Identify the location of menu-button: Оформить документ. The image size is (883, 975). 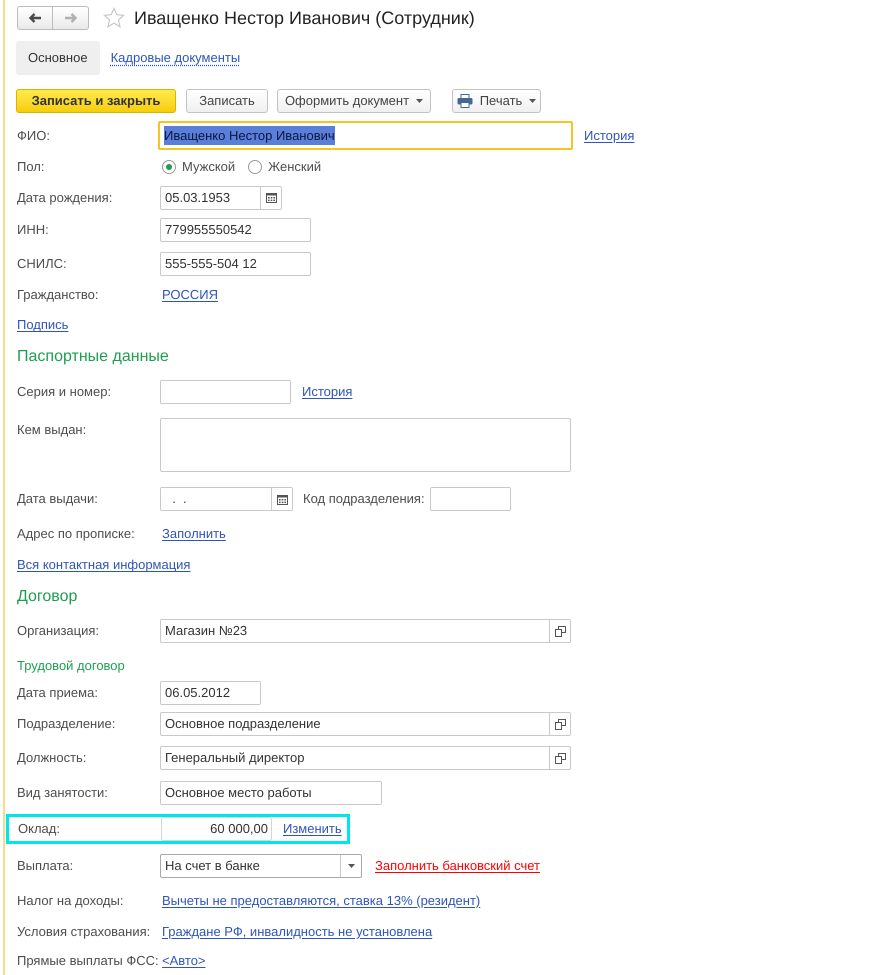
(354, 101).